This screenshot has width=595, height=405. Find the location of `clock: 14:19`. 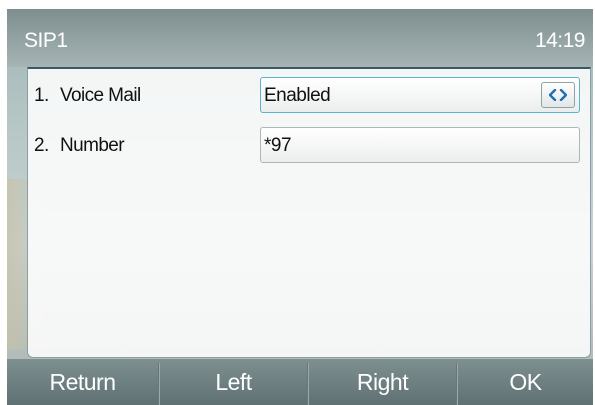

clock: 14:19 is located at coordinates (560, 40).